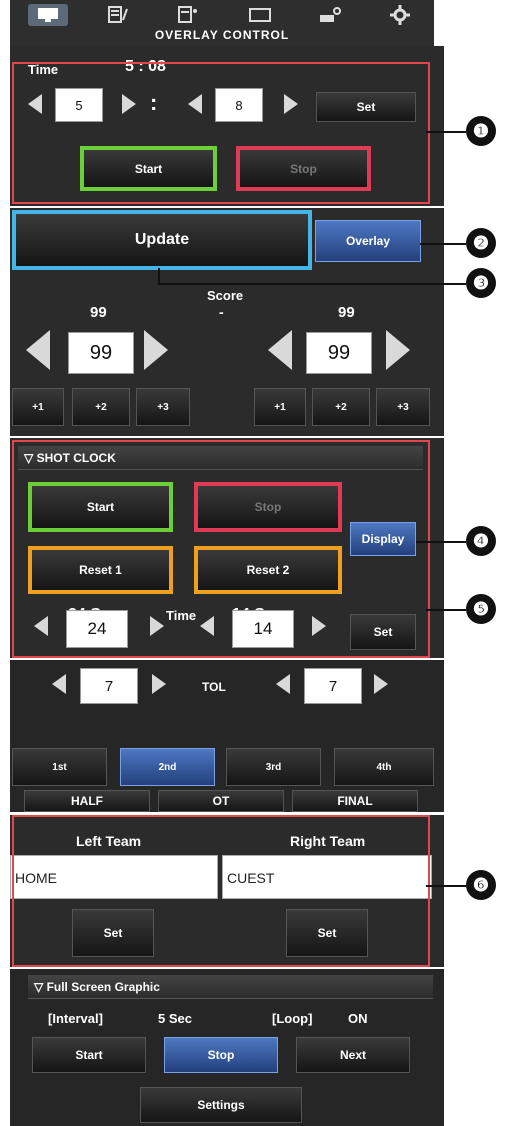  Describe the element at coordinates (59, 767) in the screenshot. I see `period-1st-button: 1st` at that location.